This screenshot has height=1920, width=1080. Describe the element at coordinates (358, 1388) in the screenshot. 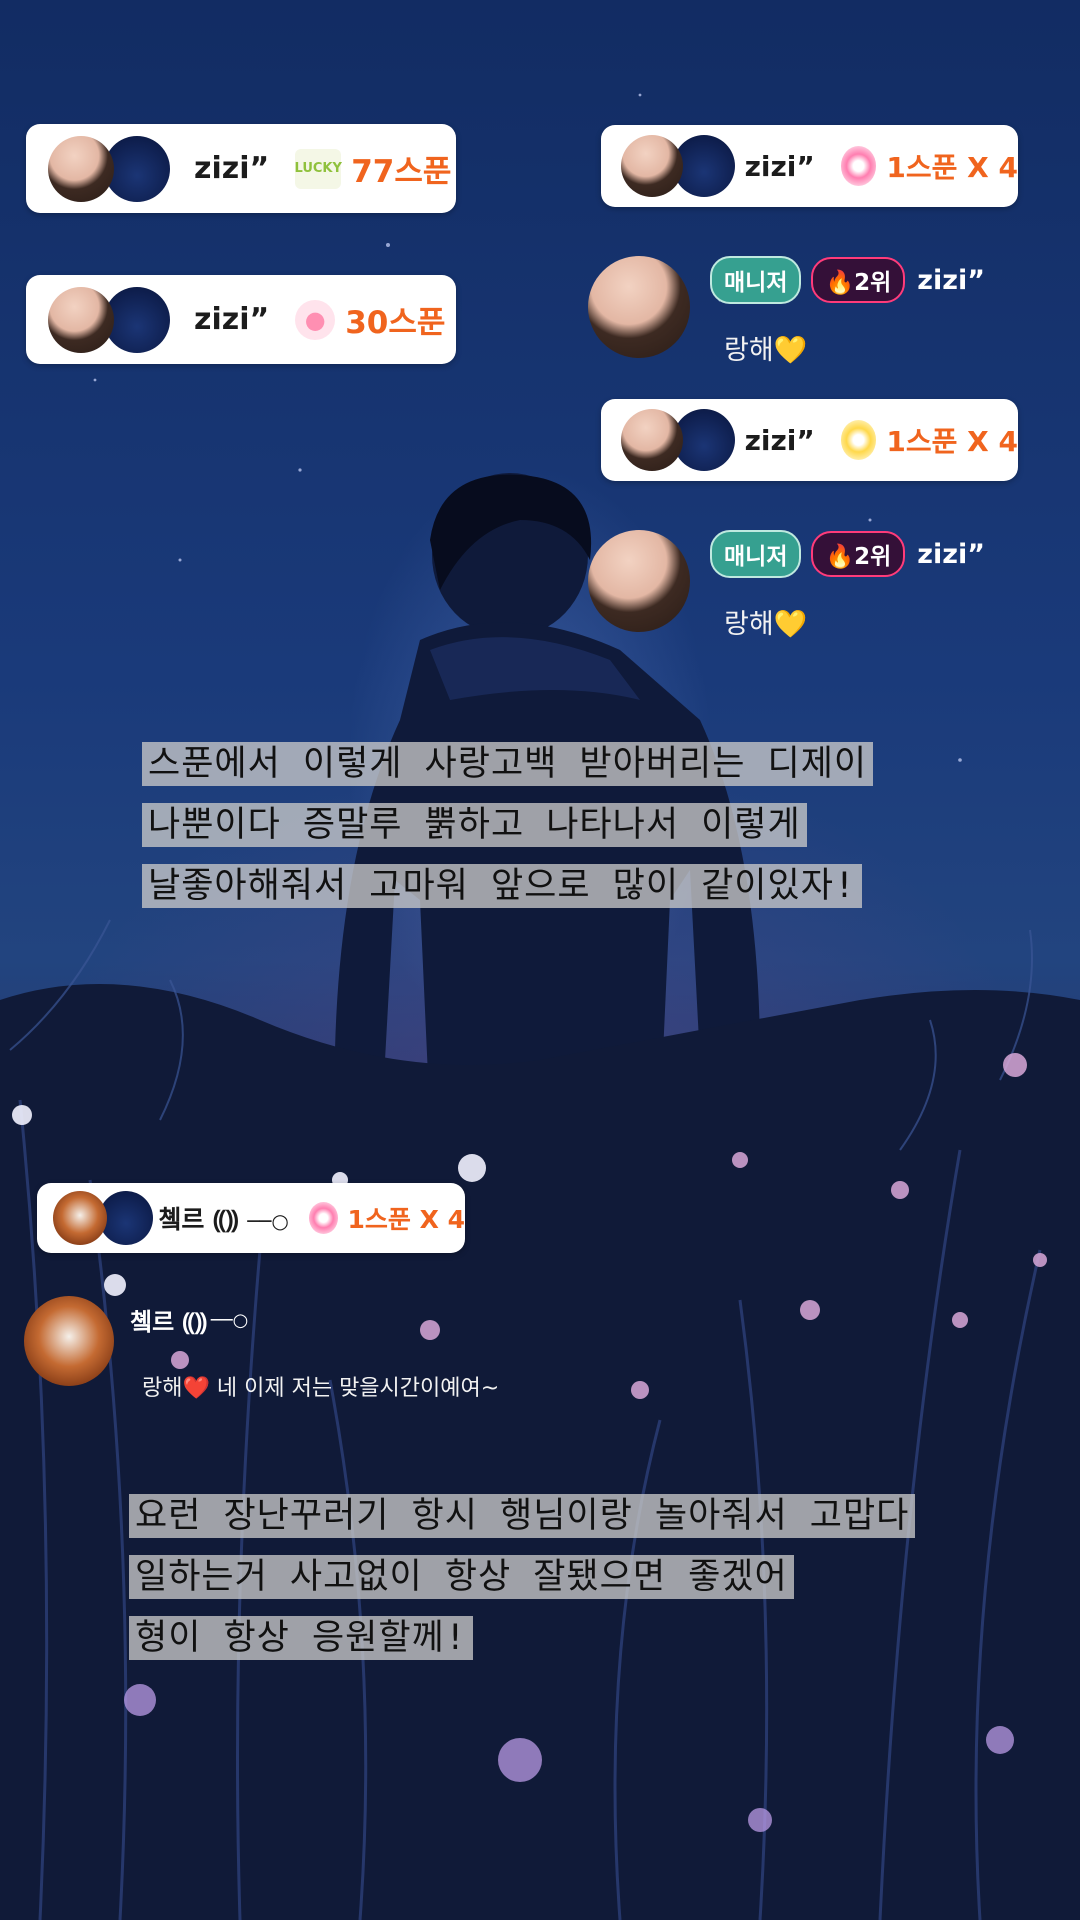

I see `chat-text-value: 네 이제 저는 맞을시간이예여~` at that location.